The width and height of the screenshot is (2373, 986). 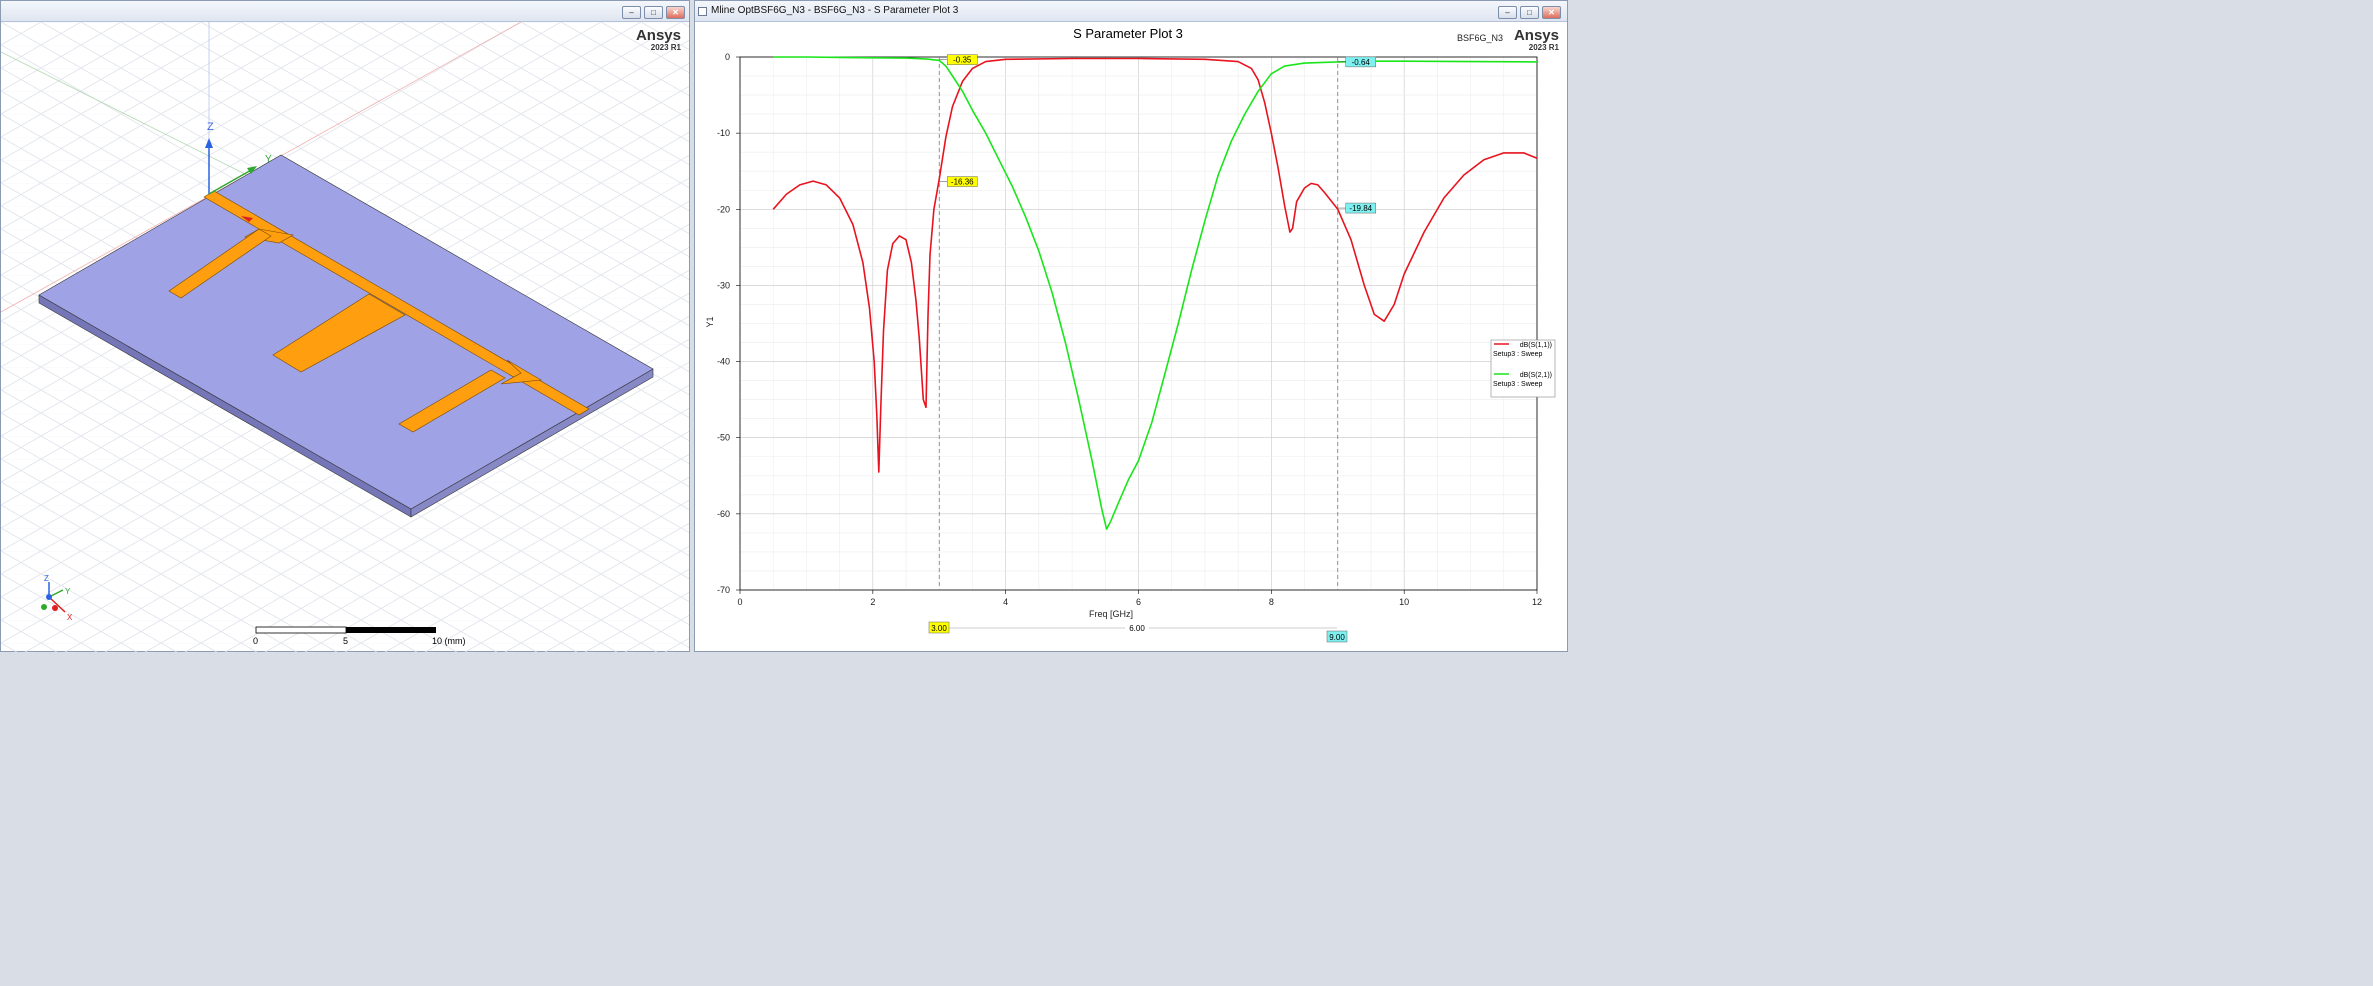 What do you see at coordinates (1361, 62) in the screenshot?
I see `marker-m3-value: -0.64` at bounding box center [1361, 62].